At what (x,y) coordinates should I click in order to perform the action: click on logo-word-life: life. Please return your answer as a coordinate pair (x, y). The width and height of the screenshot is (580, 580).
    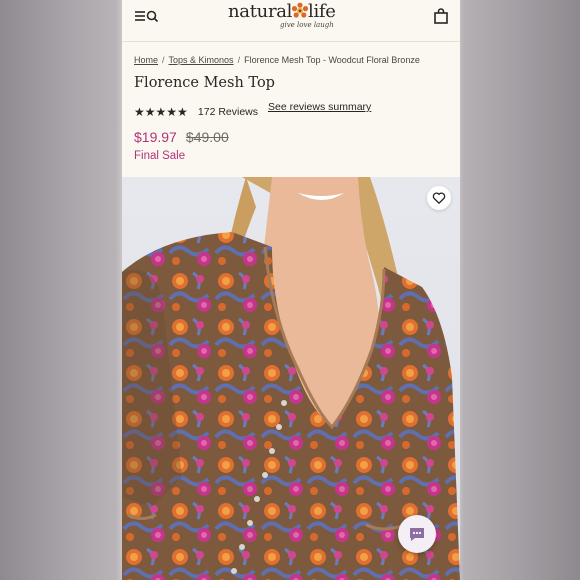
    Looking at the image, I should click on (322, 11).